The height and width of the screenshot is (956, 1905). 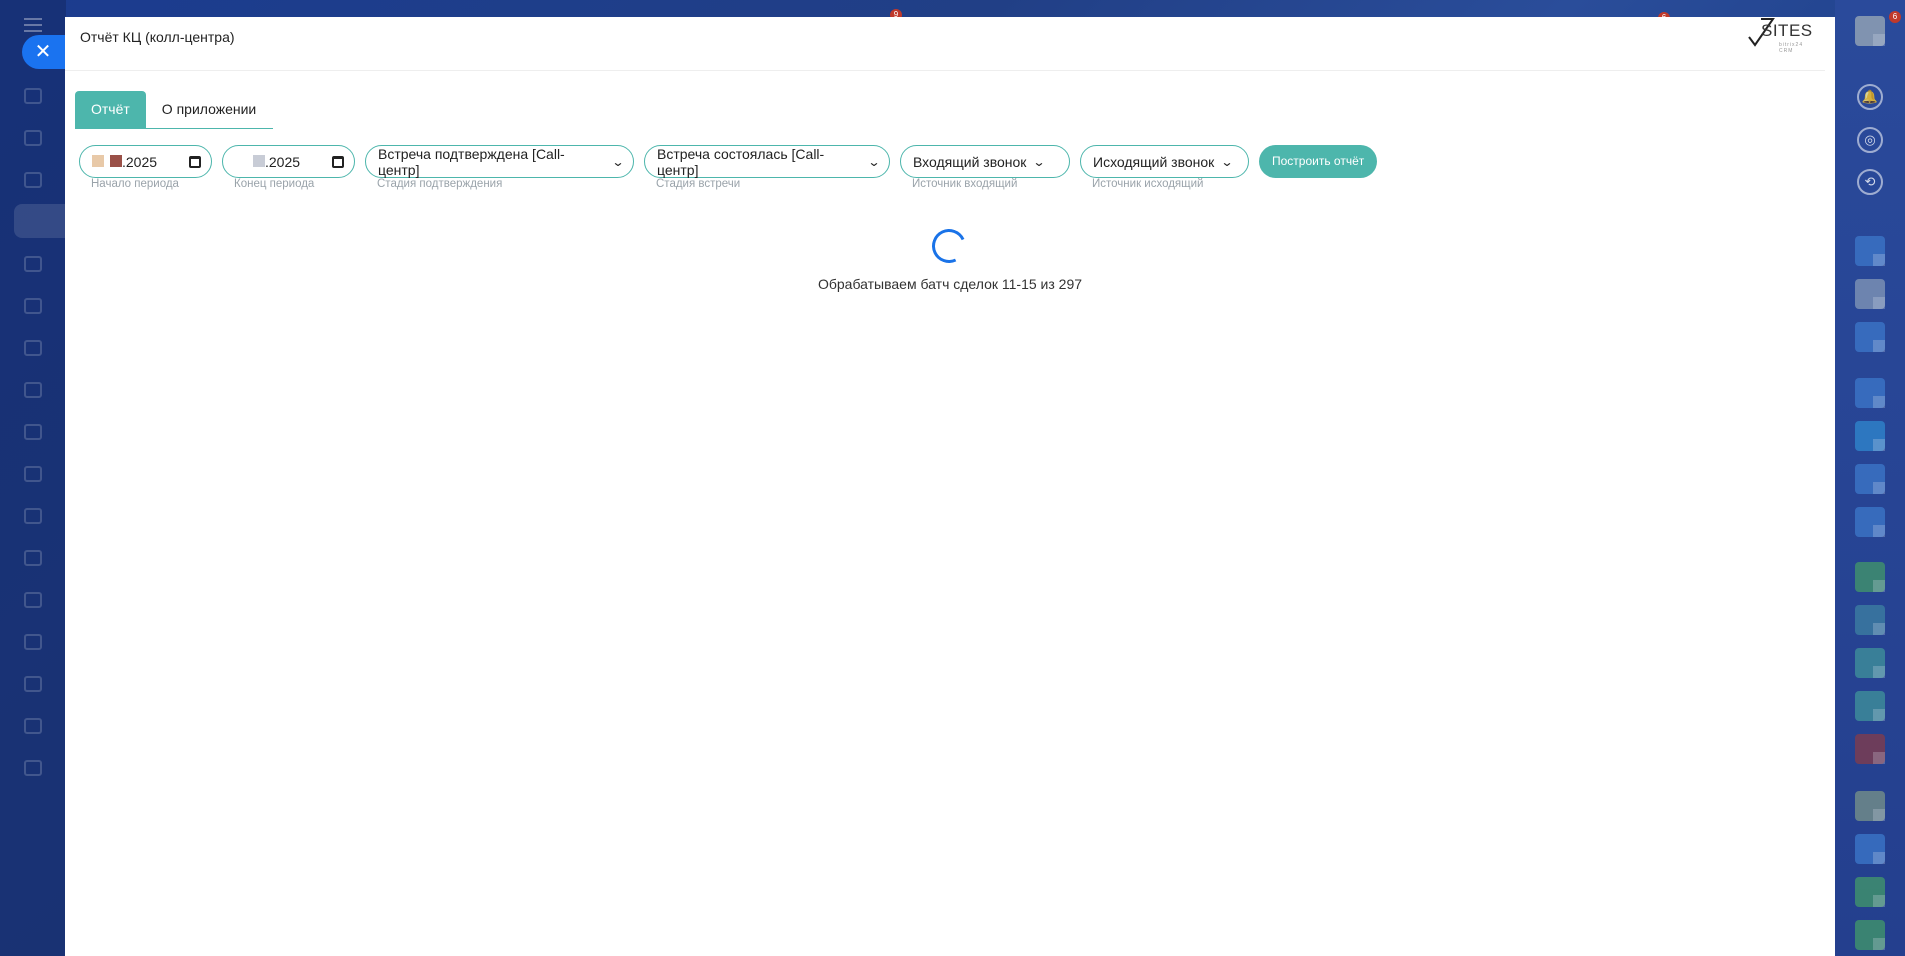 I want to click on end-date-input: .2025, so click(x=288, y=161).